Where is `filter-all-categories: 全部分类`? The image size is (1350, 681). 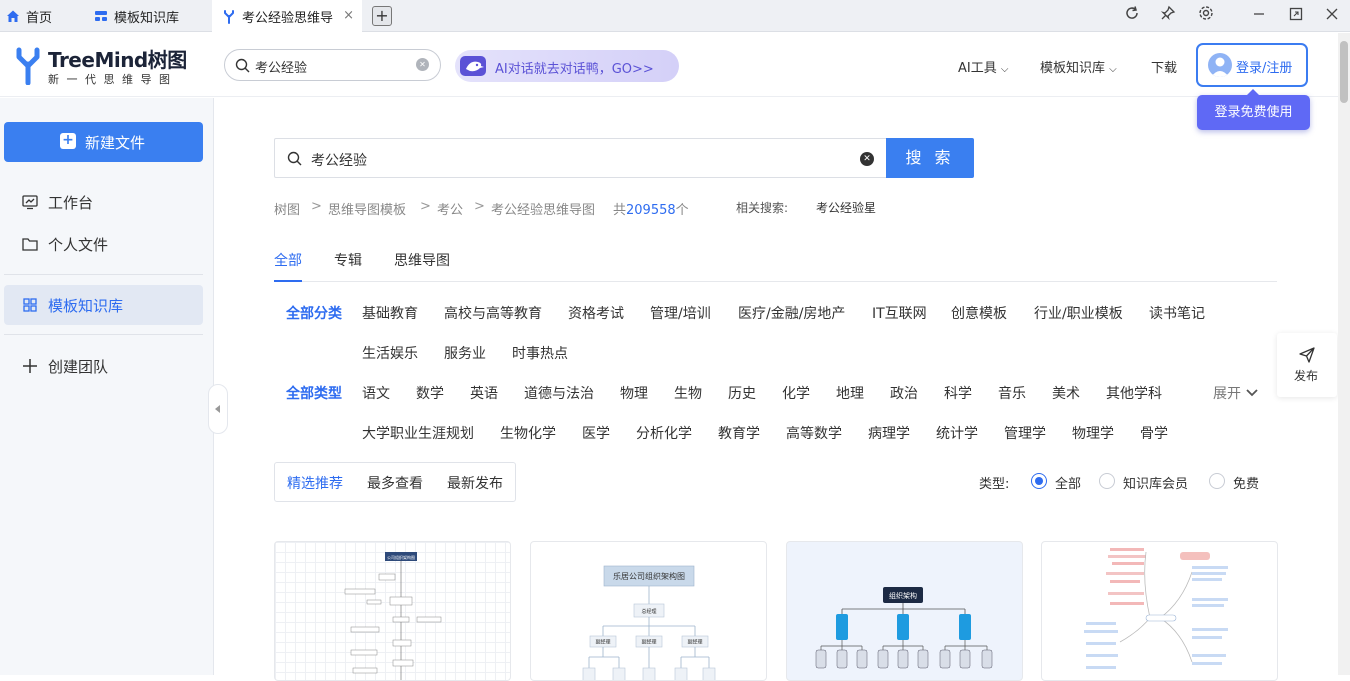
filter-all-categories: 全部分类 is located at coordinates (314, 313).